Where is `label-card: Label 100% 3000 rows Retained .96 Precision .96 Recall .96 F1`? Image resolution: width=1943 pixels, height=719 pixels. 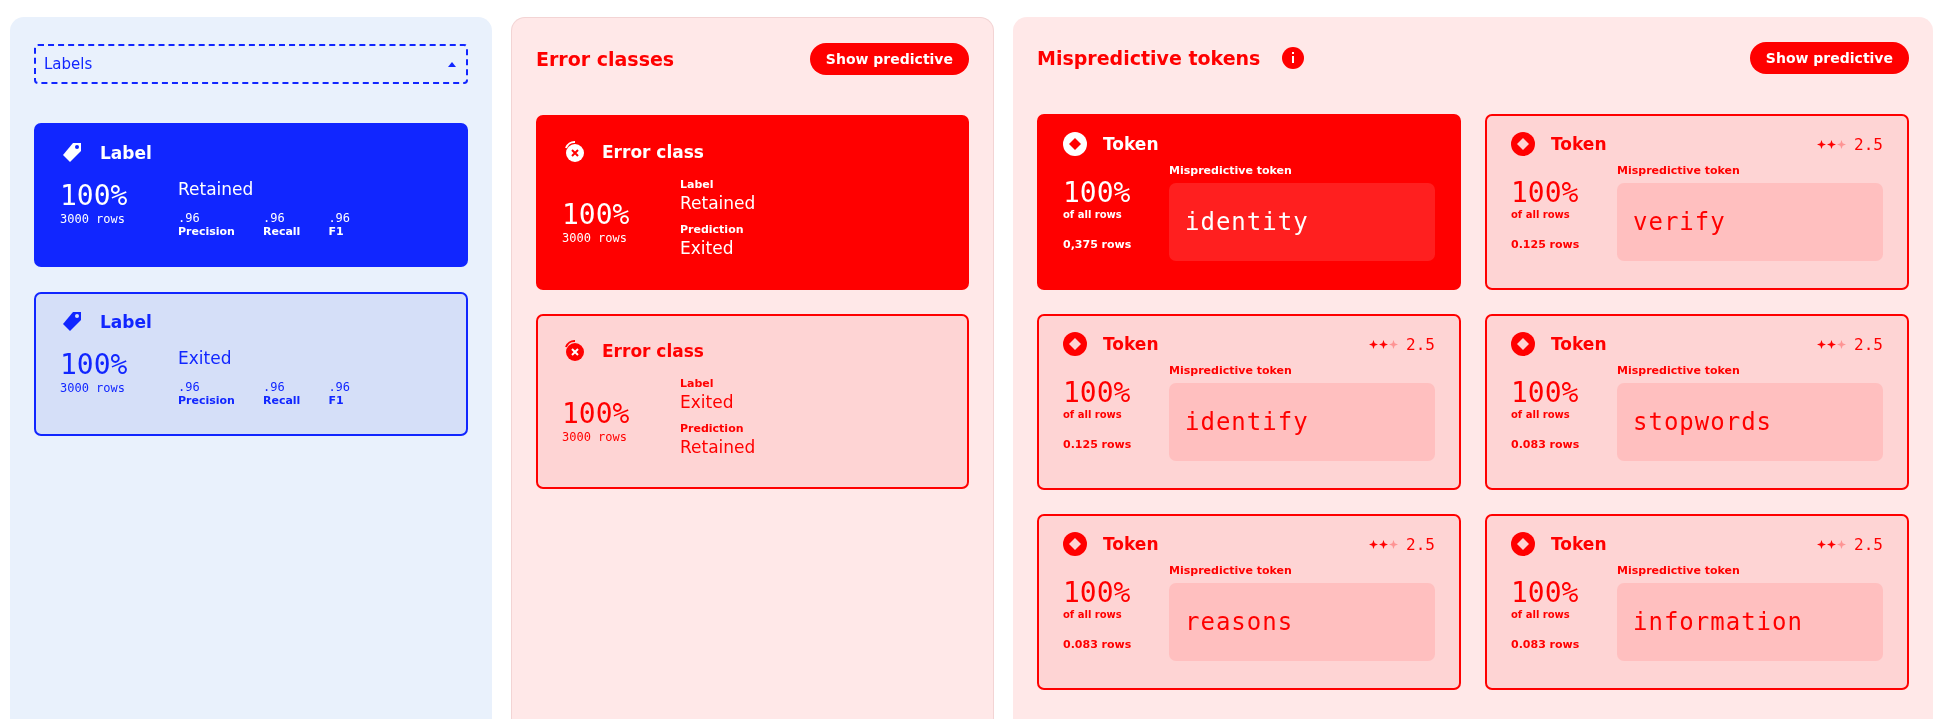 label-card: Label 100% 3000 rows Retained .96 Precision .96 Recall .96 F1 is located at coordinates (251, 195).